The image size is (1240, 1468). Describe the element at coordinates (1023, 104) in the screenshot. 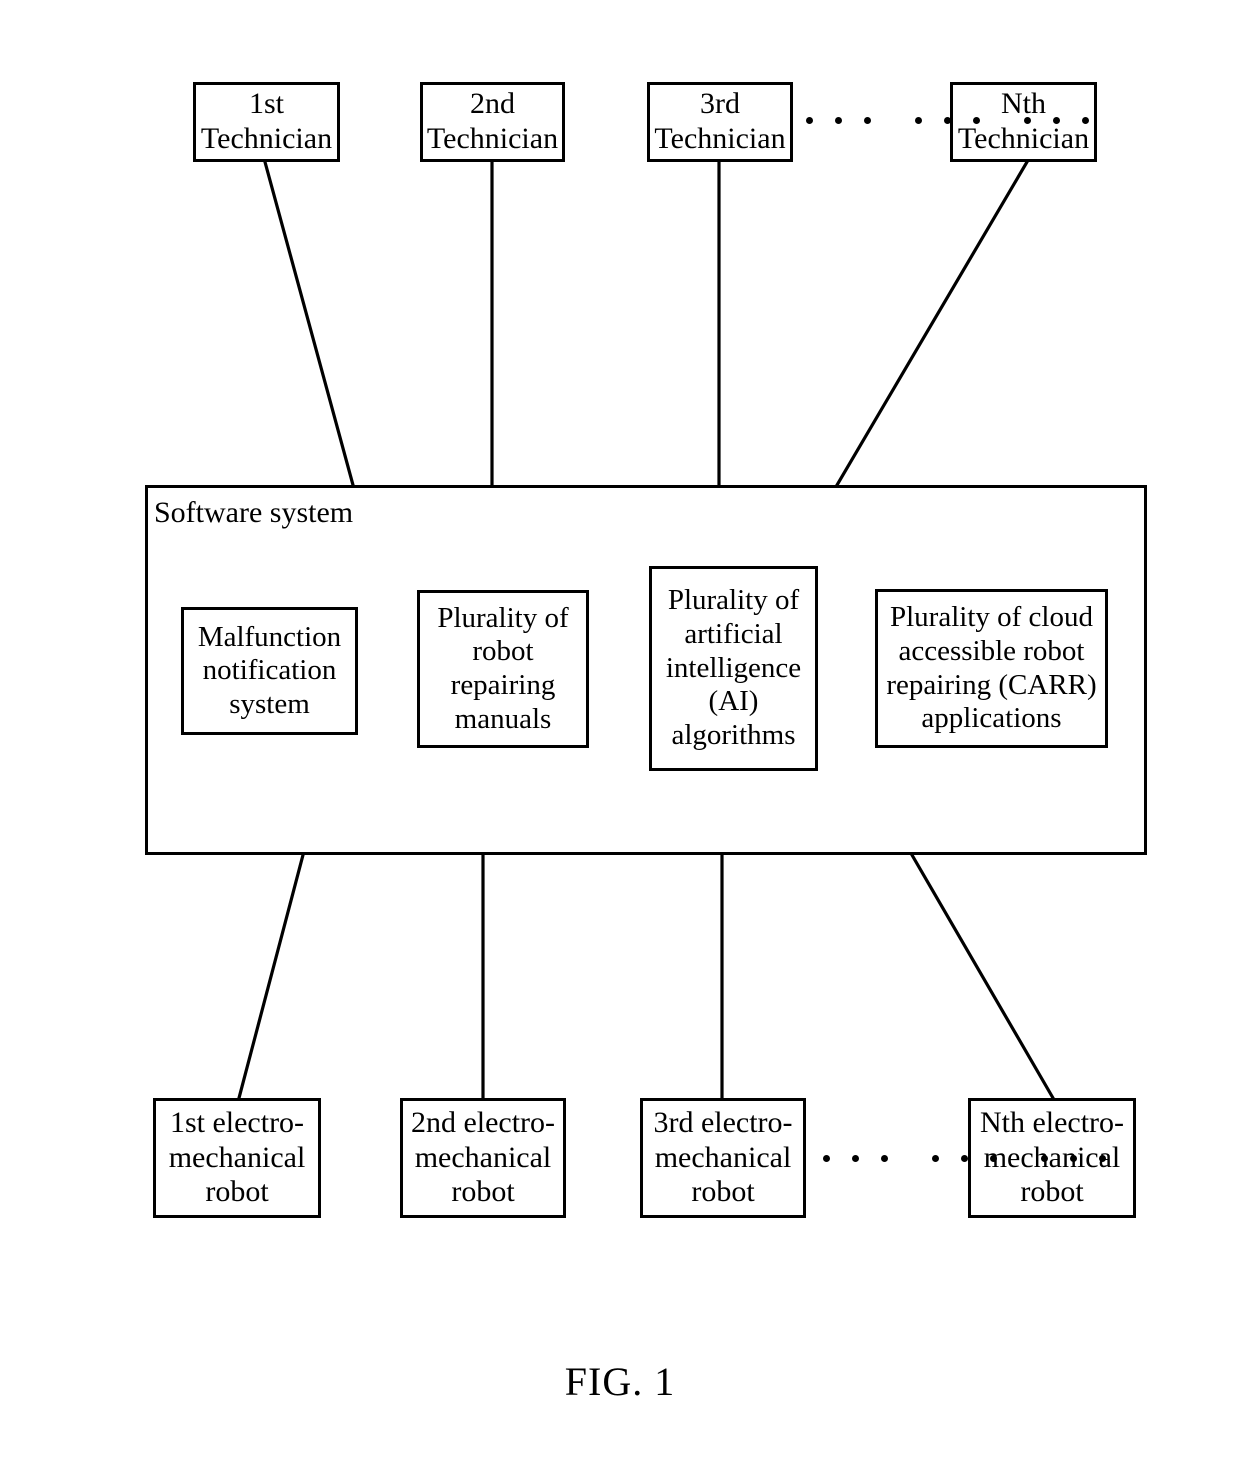

I see `technician-box-4-line1: Nth` at that location.